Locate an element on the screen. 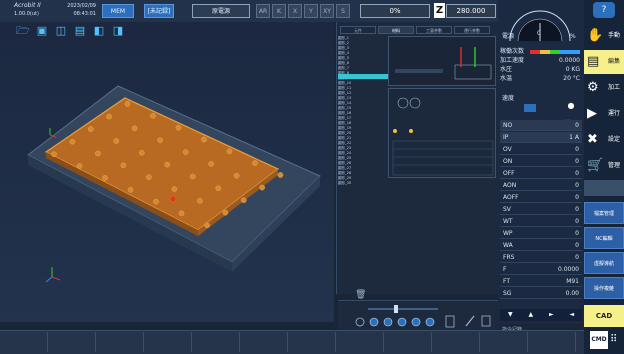  tab-1: 材料 is located at coordinates (396, 30).